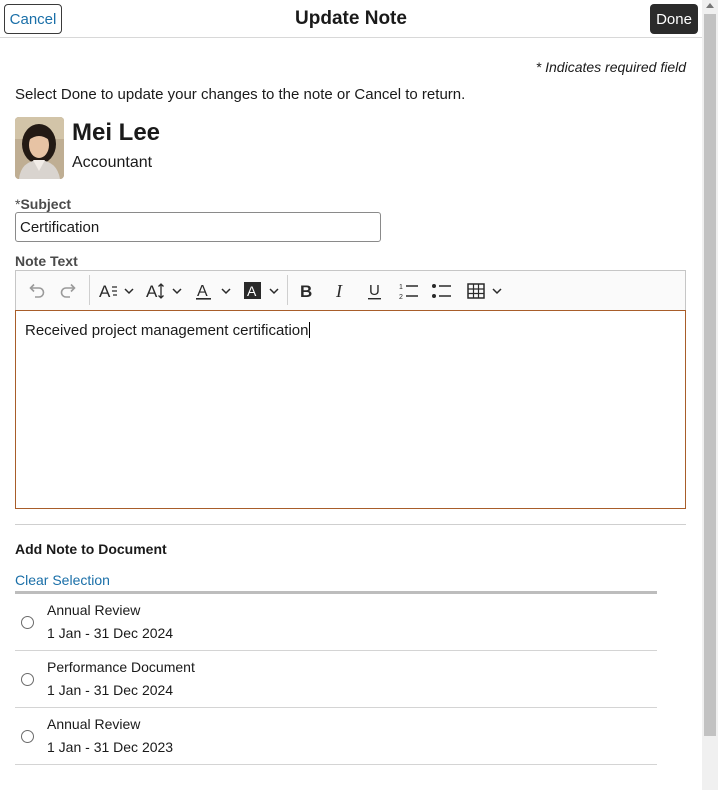 The height and width of the screenshot is (790, 718). I want to click on document-dates: 1 Jan - 31 Dec 2023, so click(110, 747).